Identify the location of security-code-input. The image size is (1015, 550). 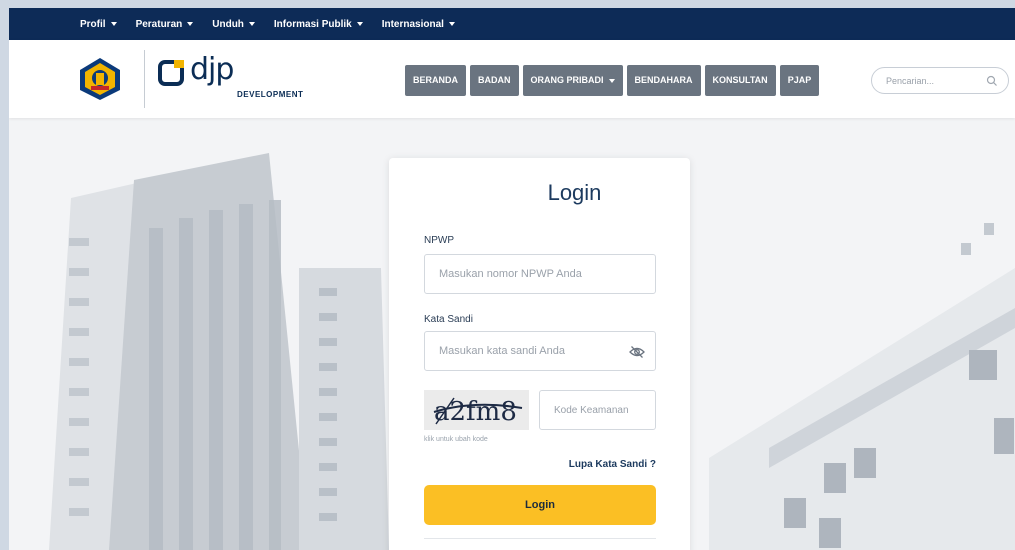
(601, 410).